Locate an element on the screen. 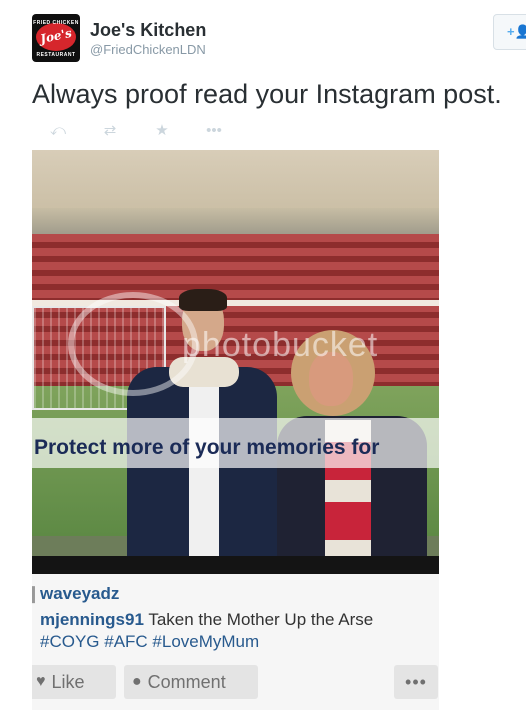  instagram-like-button: ♥ Like is located at coordinates (74, 682).